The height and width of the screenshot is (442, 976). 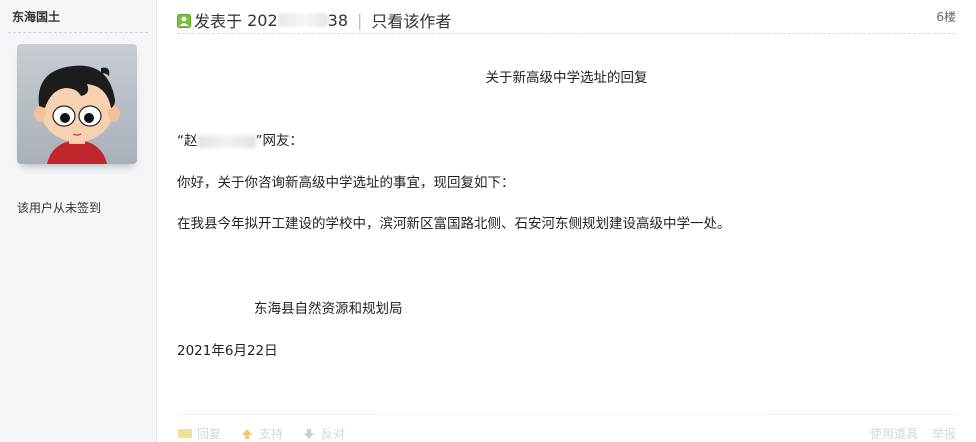 What do you see at coordinates (247, 434) in the screenshot?
I see `thumbs-up-icon` at bounding box center [247, 434].